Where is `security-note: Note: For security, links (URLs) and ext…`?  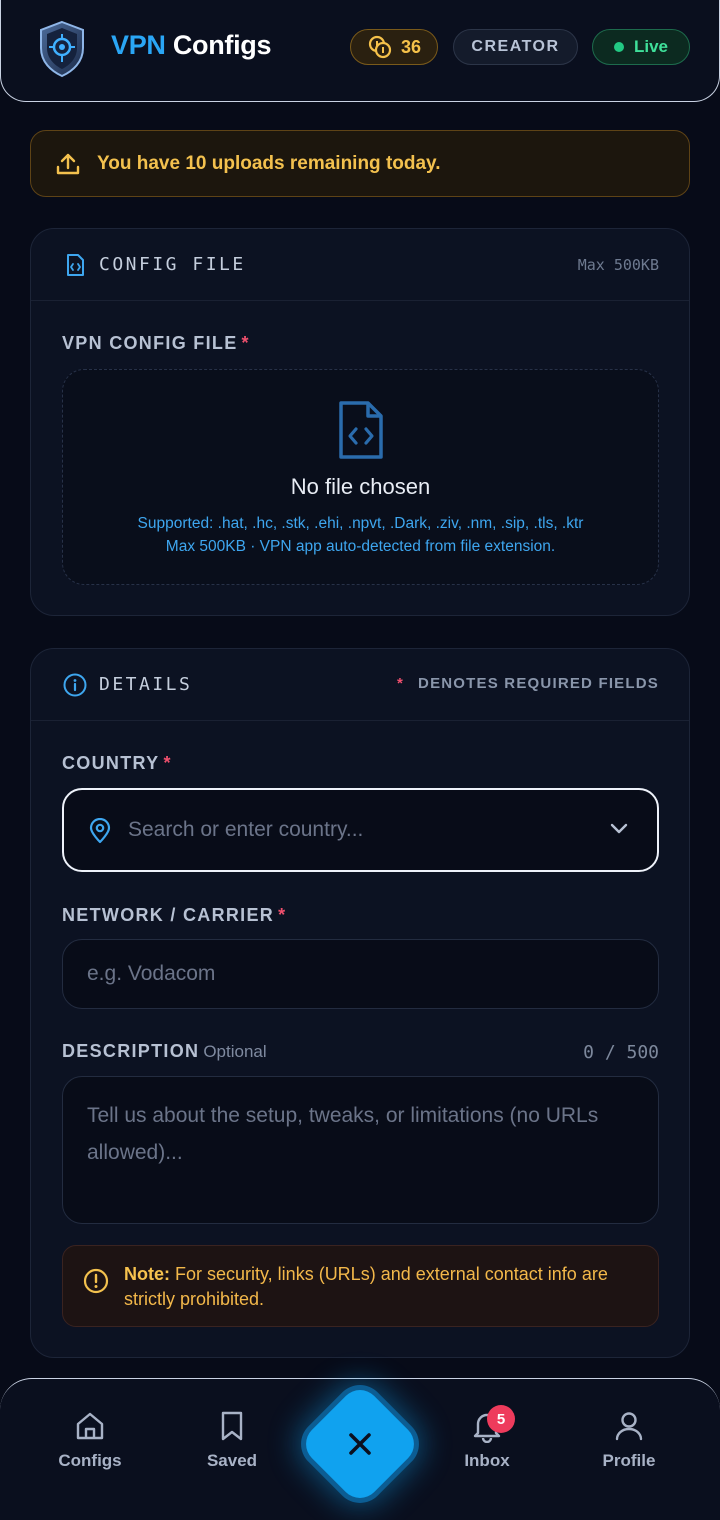 security-note: Note: For security, links (URLs) and ext… is located at coordinates (360, 1286).